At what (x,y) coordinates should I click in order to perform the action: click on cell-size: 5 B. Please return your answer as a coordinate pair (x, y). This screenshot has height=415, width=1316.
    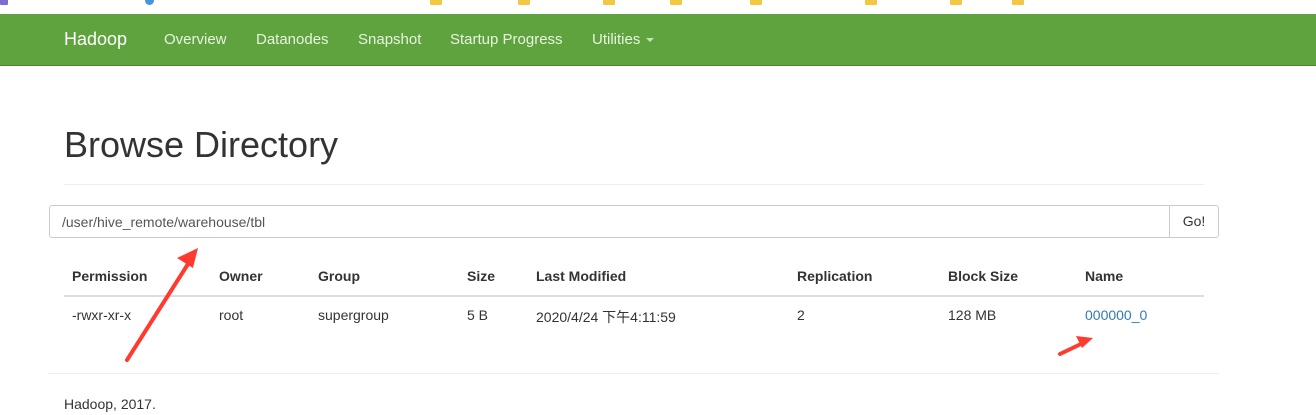
    Looking at the image, I should click on (478, 315).